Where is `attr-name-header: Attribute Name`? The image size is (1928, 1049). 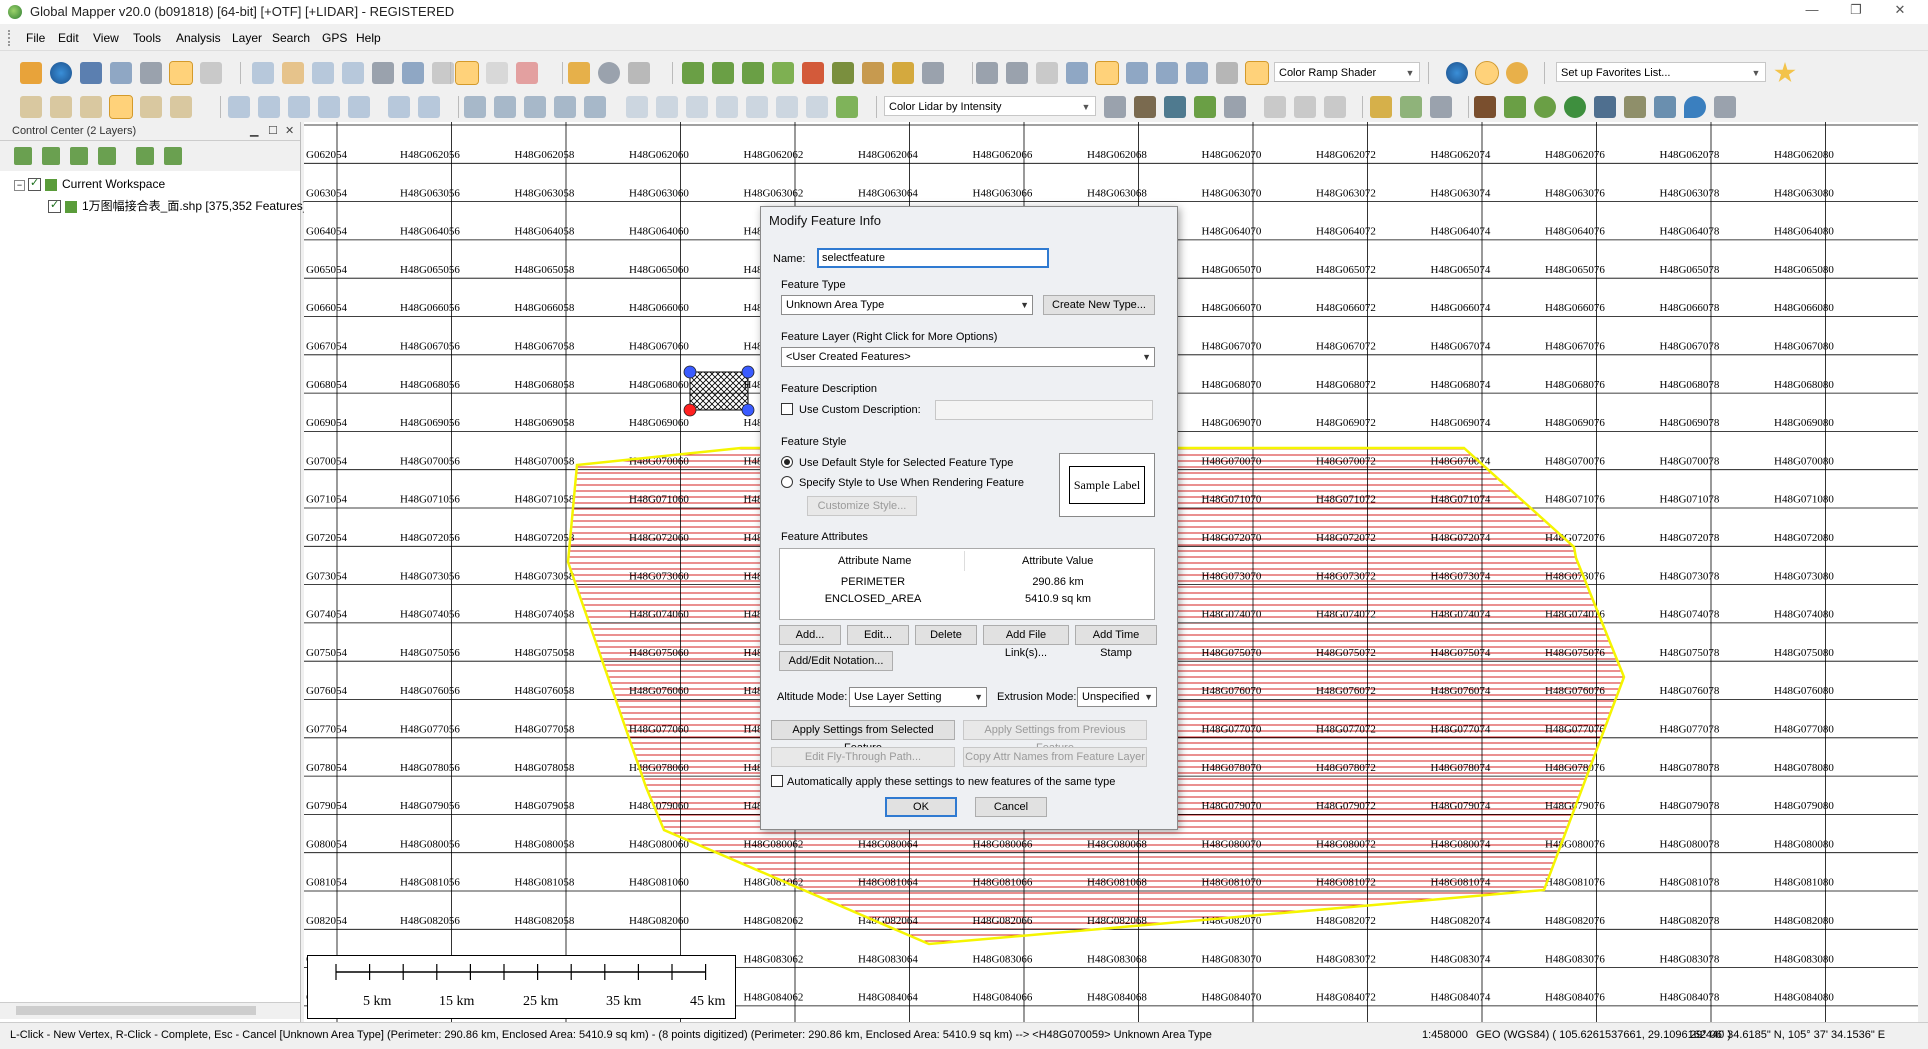 attr-name-header: Attribute Name is located at coordinates (874, 561).